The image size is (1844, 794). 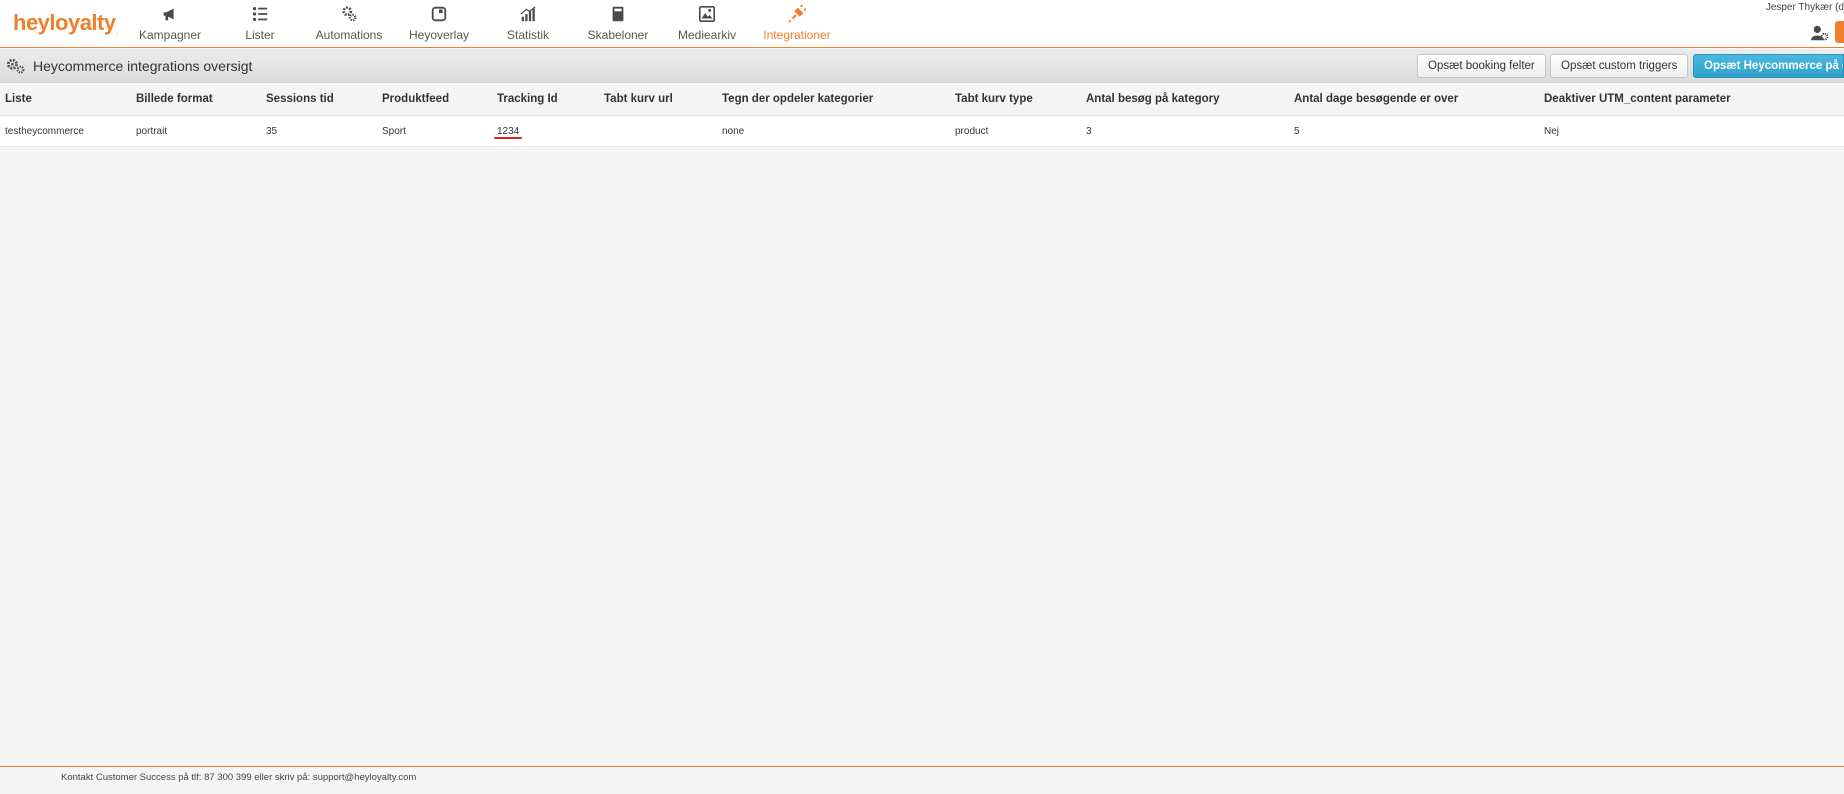 I want to click on page-title: Heycommerce integrations oversigt, so click(x=143, y=66).